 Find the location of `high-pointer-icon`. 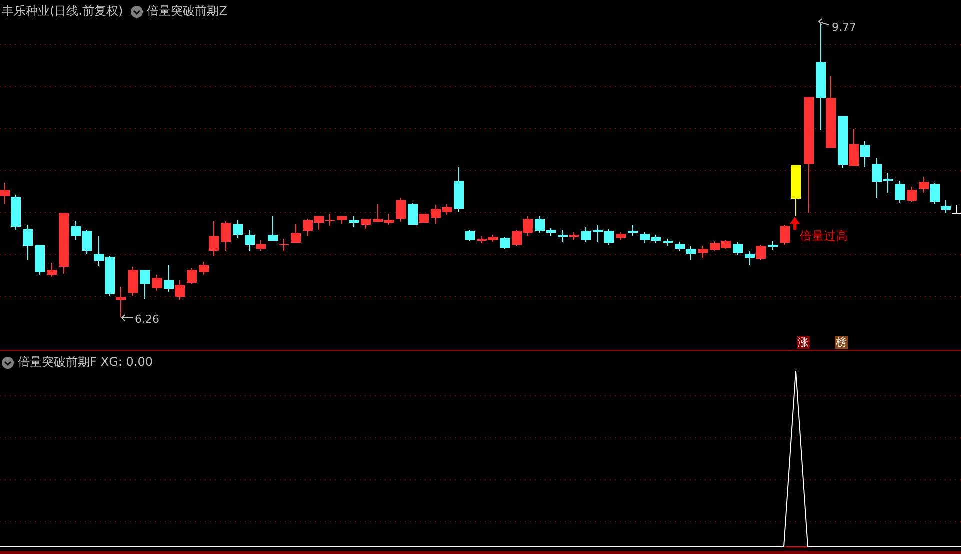

high-pointer-icon is located at coordinates (824, 22).